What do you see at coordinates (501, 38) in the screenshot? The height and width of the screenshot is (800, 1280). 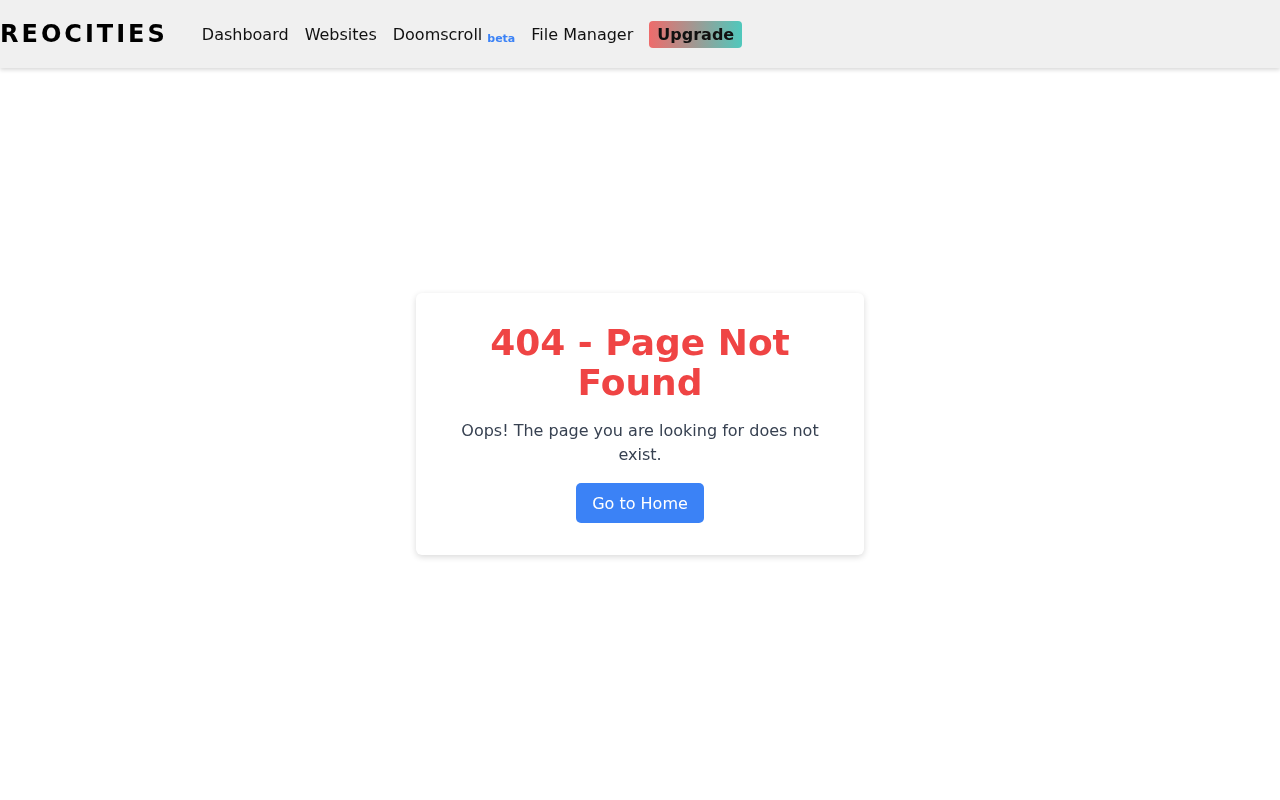 I see `beta-label: beta` at bounding box center [501, 38].